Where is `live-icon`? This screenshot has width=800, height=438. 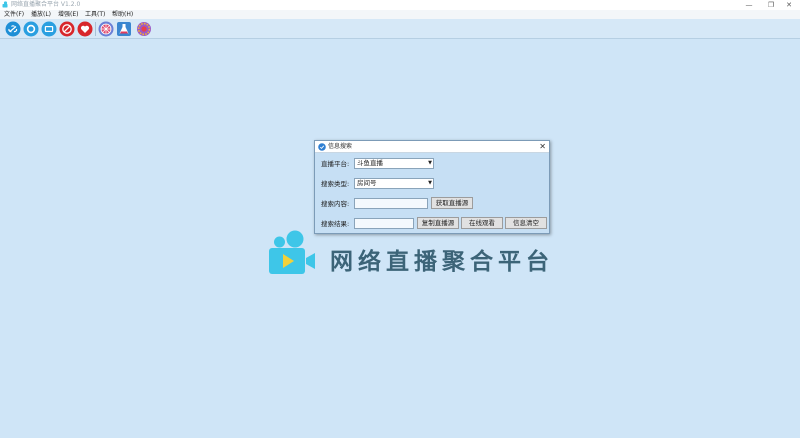
live-icon is located at coordinates (31, 29).